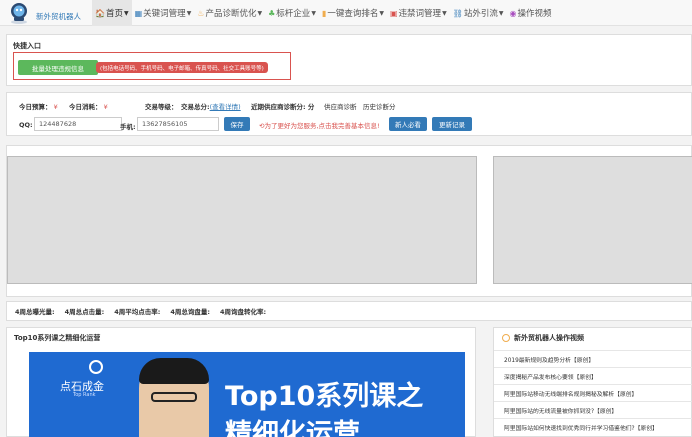  I want to click on nav-label: 关键词管理, so click(164, 14).